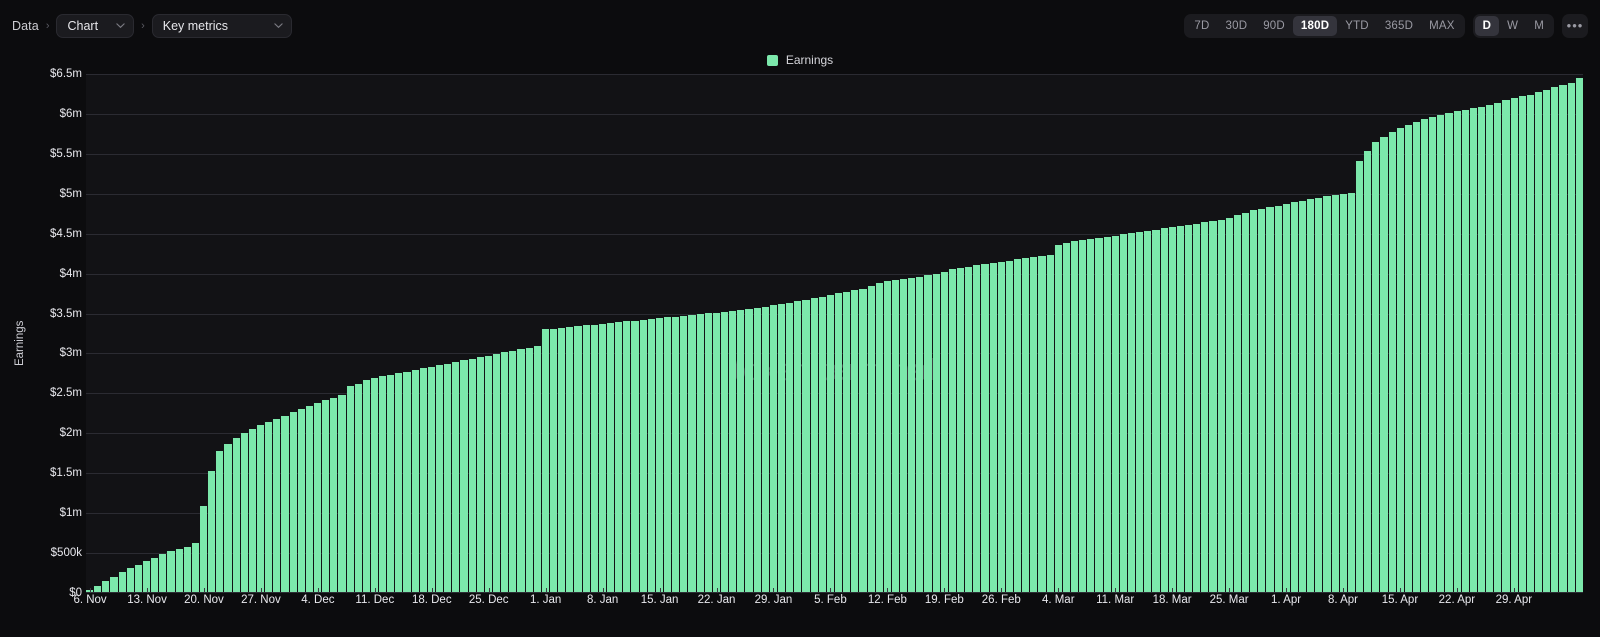 The height and width of the screenshot is (637, 1600). I want to click on breadcrumb-root: Data, so click(25, 26).